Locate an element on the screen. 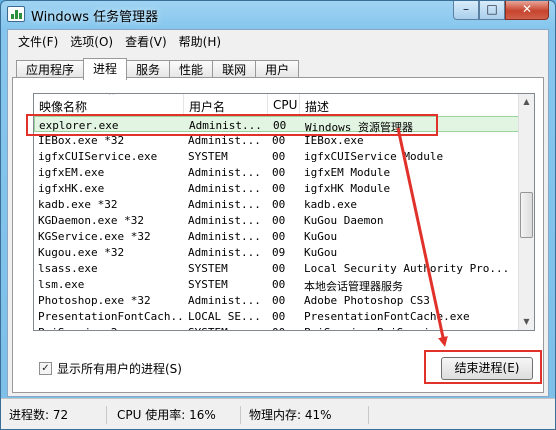 This screenshot has height=430, width=556. menu-help: 帮助(H) is located at coordinates (200, 41).